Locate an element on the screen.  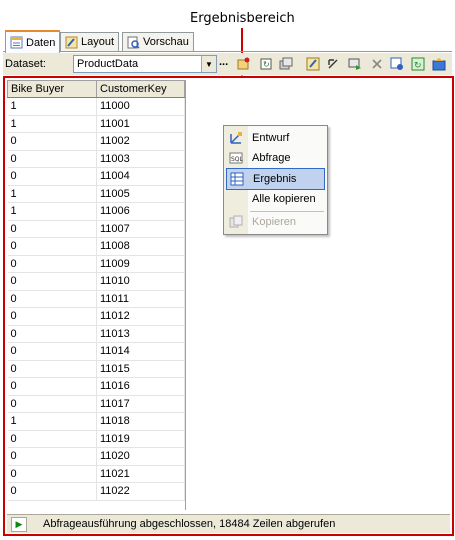
cell-customer-key: 11002 is located at coordinates (140, 141).